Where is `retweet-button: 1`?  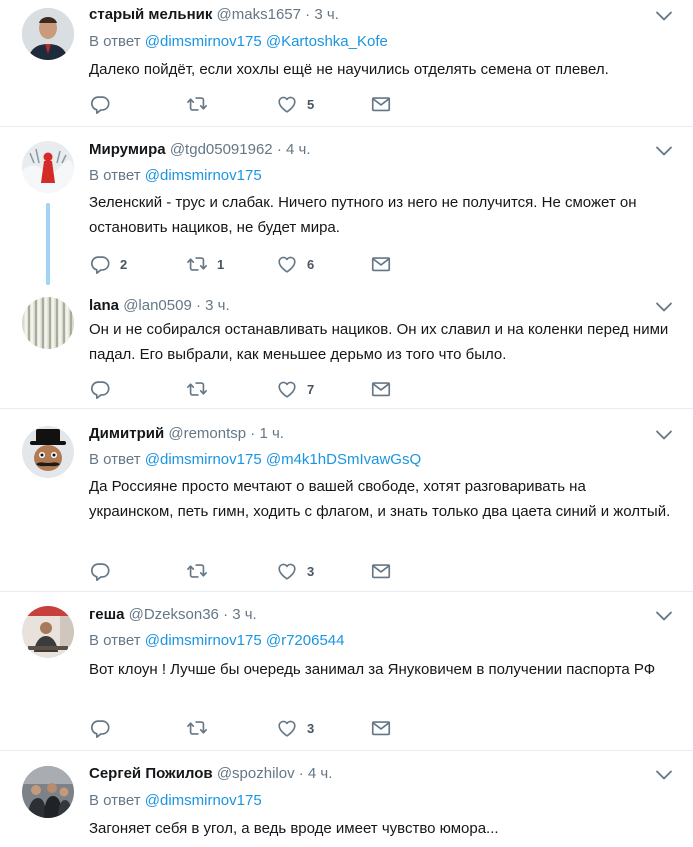
retweet-button: 1 is located at coordinates (205, 264).